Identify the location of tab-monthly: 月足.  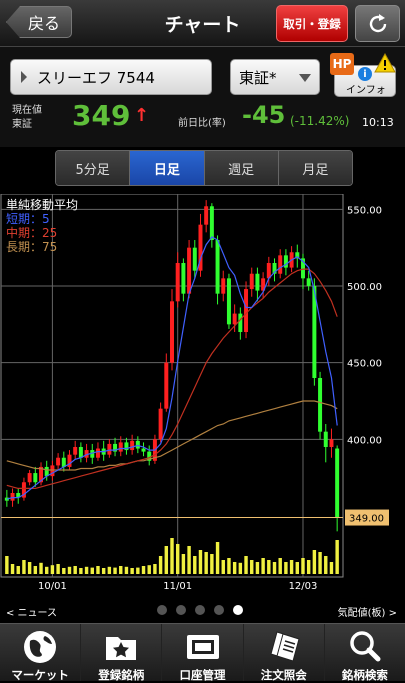
(315, 168).